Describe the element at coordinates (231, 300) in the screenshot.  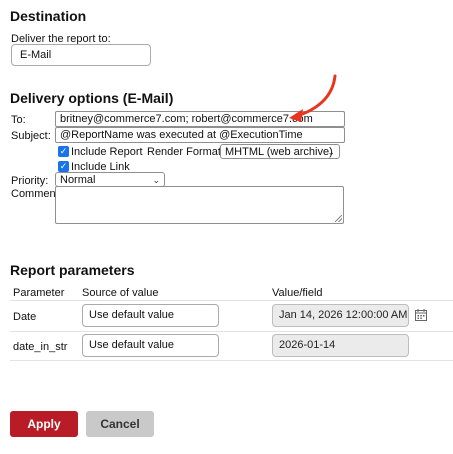
I see `table-divider` at that location.